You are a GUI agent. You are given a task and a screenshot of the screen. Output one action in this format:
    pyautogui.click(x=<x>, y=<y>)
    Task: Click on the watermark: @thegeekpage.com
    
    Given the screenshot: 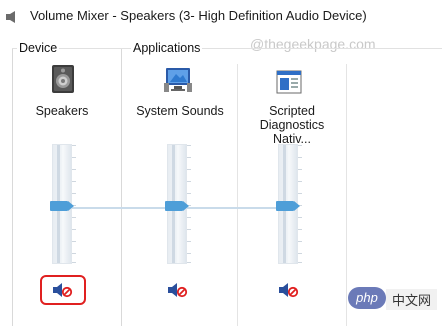 What is the action you would take?
    pyautogui.click(x=313, y=44)
    